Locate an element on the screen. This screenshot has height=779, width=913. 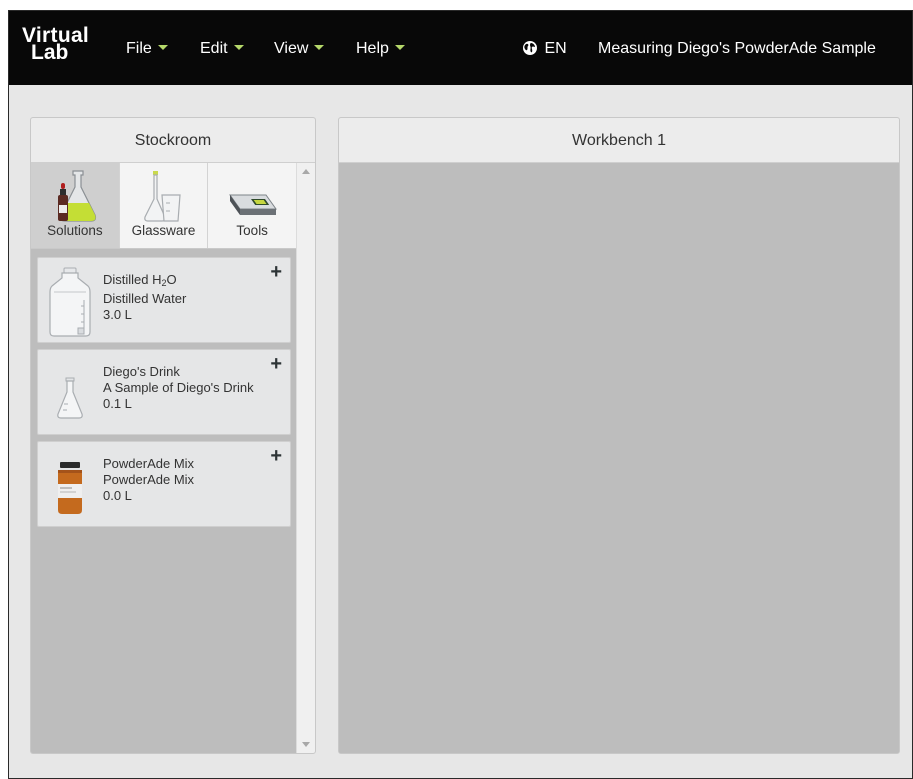
item-description: Distilled Water is located at coordinates (145, 298).